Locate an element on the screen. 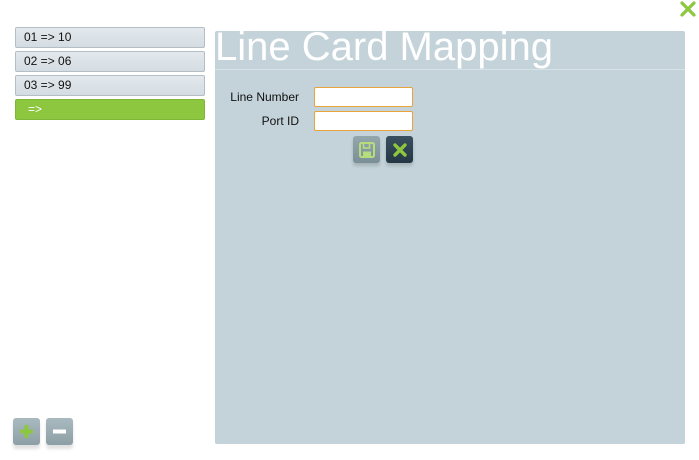  x-icon is located at coordinates (399, 149).